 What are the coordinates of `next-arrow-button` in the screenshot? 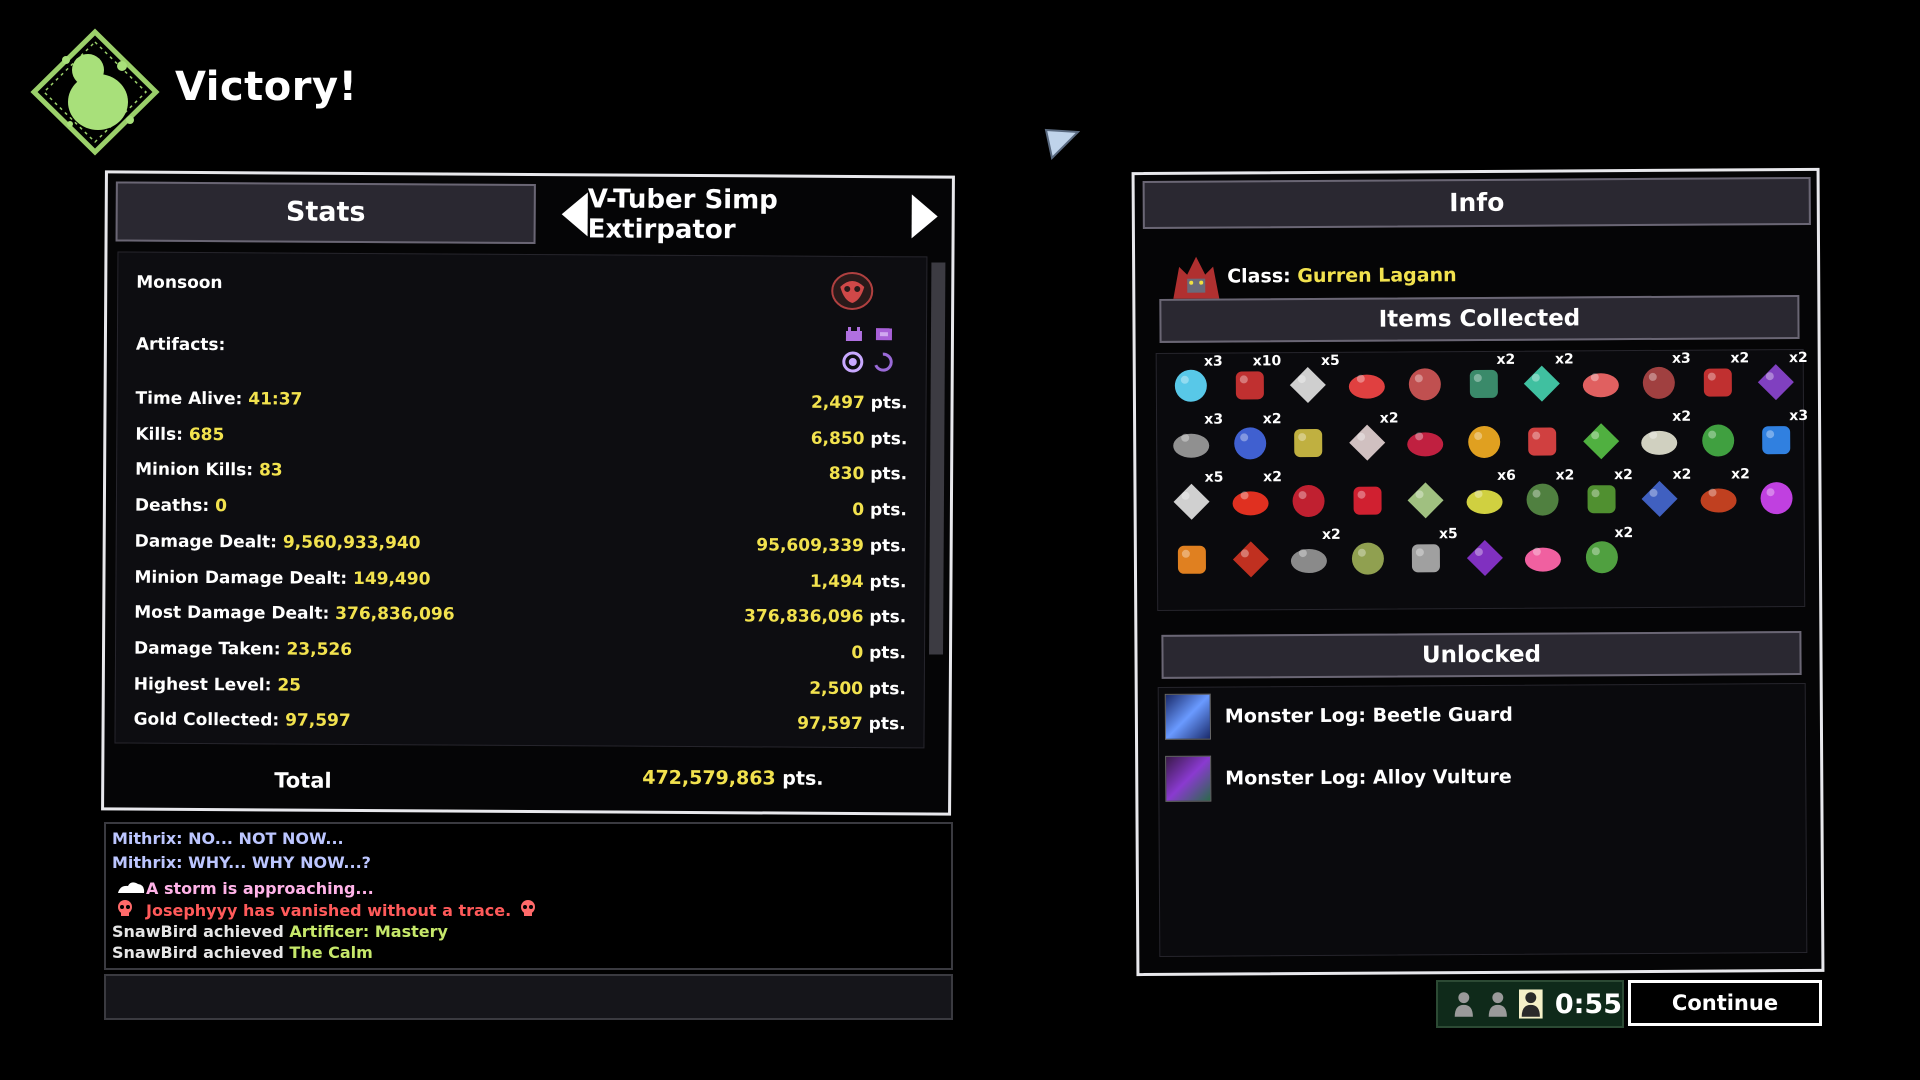 It's located at (924, 216).